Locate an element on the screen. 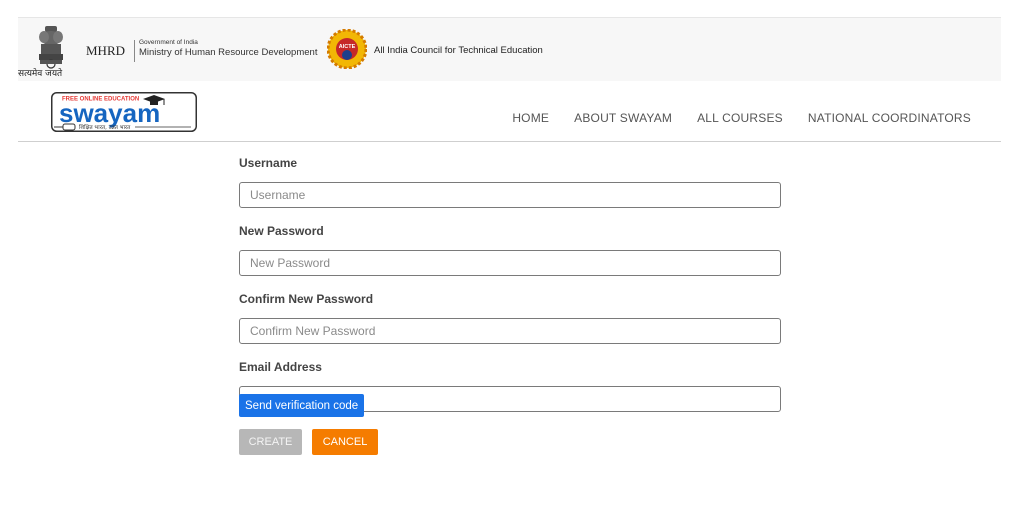 The image size is (1026, 505). new-password-input is located at coordinates (510, 263).